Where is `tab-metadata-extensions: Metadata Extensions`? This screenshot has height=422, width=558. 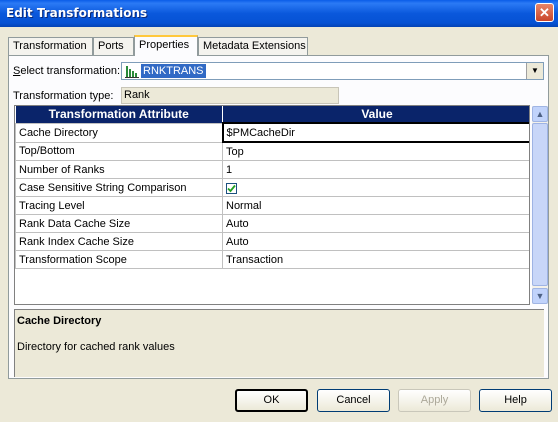
tab-metadata-extensions: Metadata Extensions is located at coordinates (253, 46).